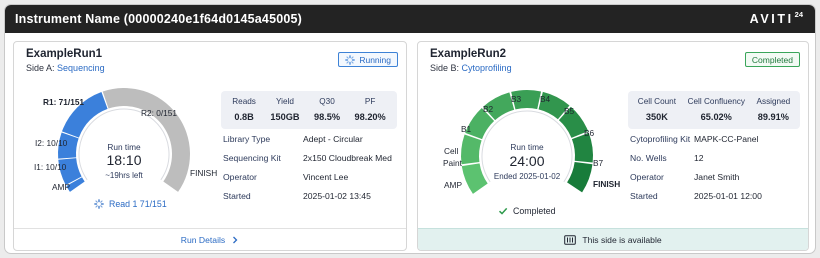 Image resolution: width=820 pixels, height=258 pixels. Describe the element at coordinates (726, 138) in the screenshot. I see `property-value: MAPK-CC-Panel` at that location.